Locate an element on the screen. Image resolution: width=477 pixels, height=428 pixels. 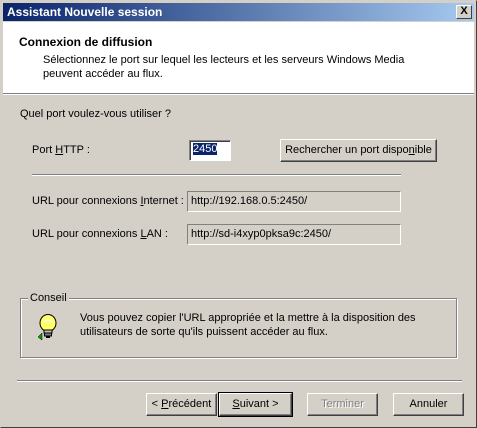
back-button: < Précédent is located at coordinates (181, 404).